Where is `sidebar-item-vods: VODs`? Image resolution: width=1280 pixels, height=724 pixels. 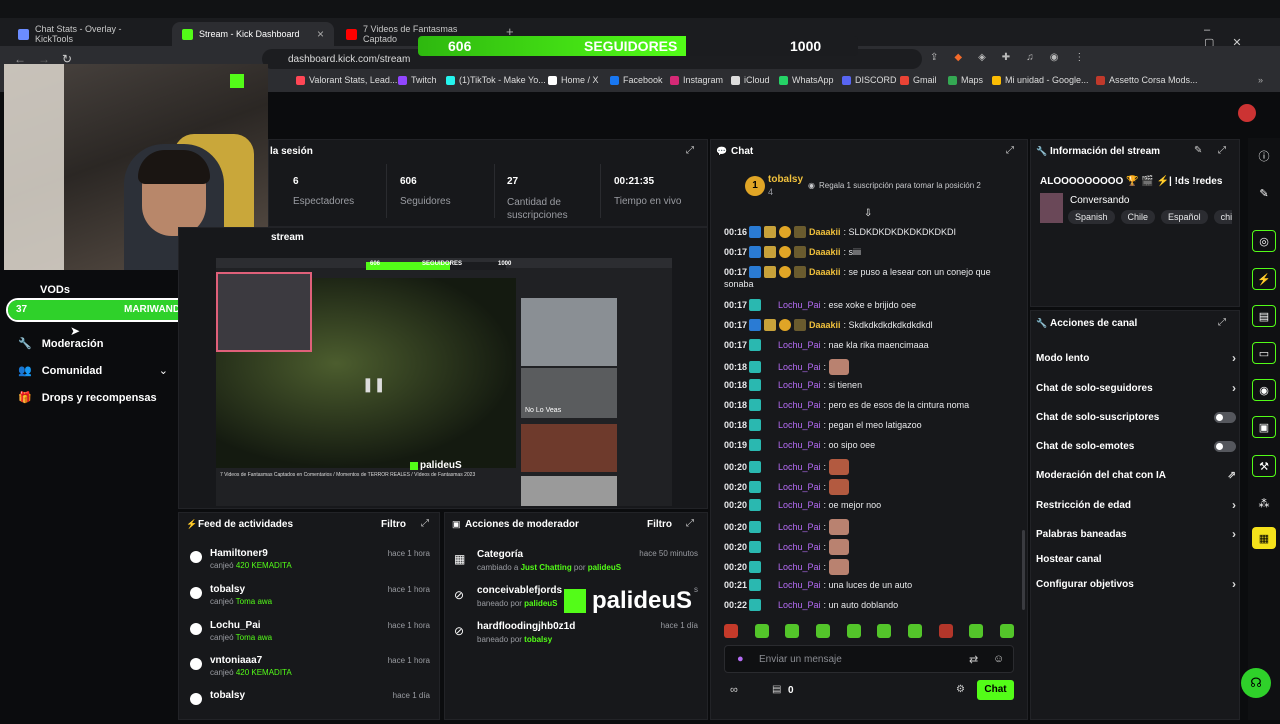 sidebar-item-vods: VODs is located at coordinates (55, 290).